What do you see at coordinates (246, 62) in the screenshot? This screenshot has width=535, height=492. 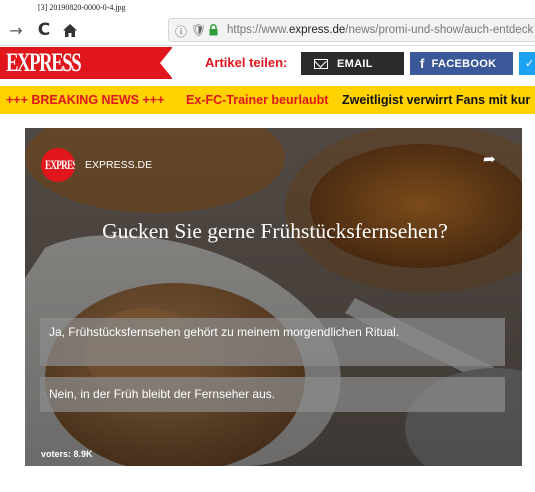 I see `share-label: Artikel teilen:` at bounding box center [246, 62].